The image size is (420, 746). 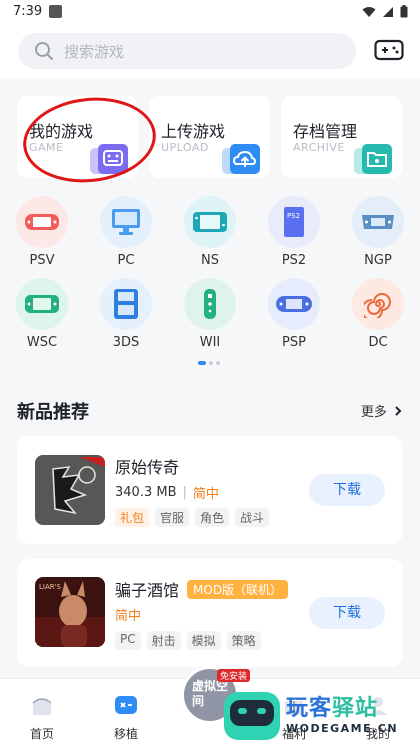 I want to click on platform-wsc: WSC, so click(x=42, y=314).